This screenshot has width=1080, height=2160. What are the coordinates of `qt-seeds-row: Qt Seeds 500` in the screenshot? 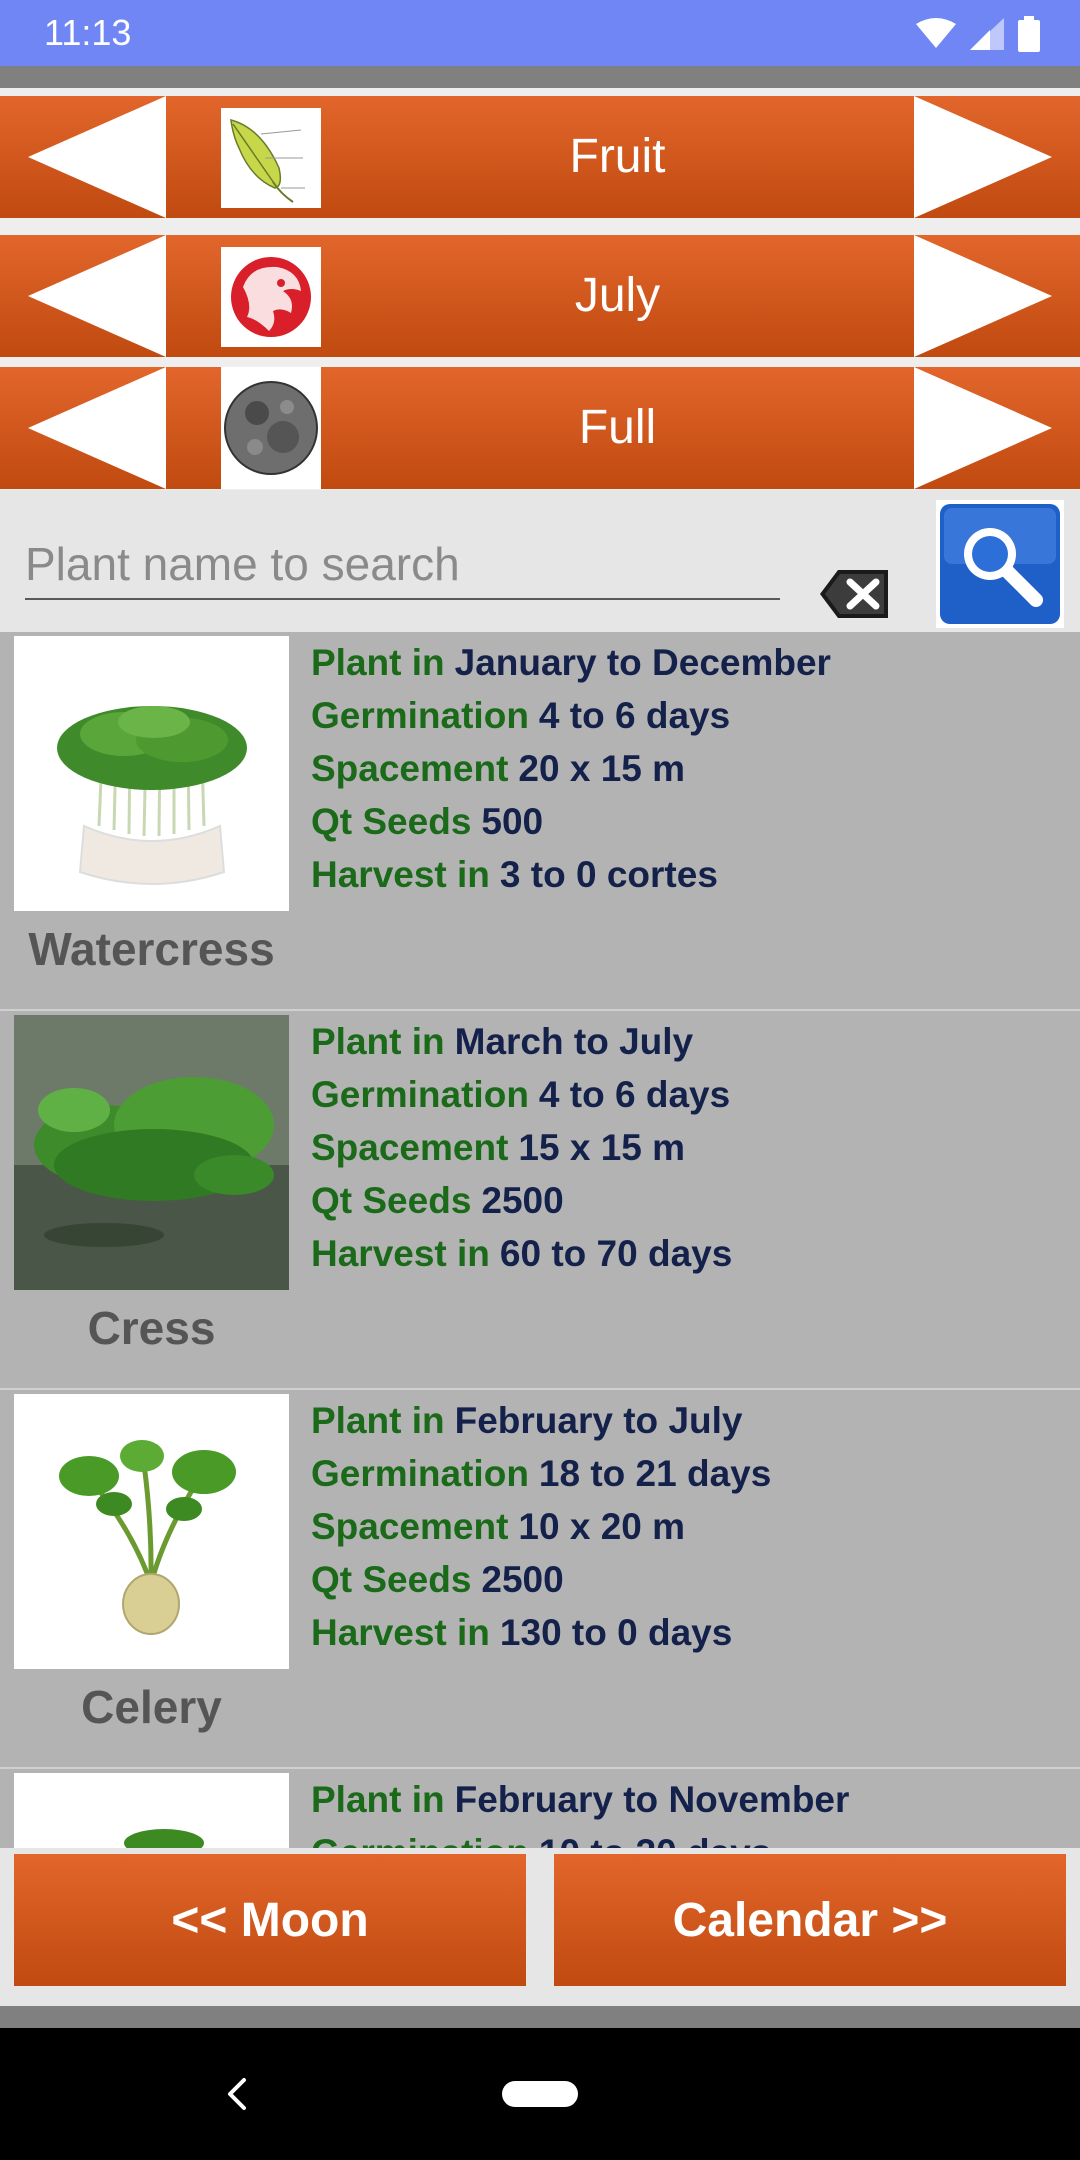 It's located at (571, 821).